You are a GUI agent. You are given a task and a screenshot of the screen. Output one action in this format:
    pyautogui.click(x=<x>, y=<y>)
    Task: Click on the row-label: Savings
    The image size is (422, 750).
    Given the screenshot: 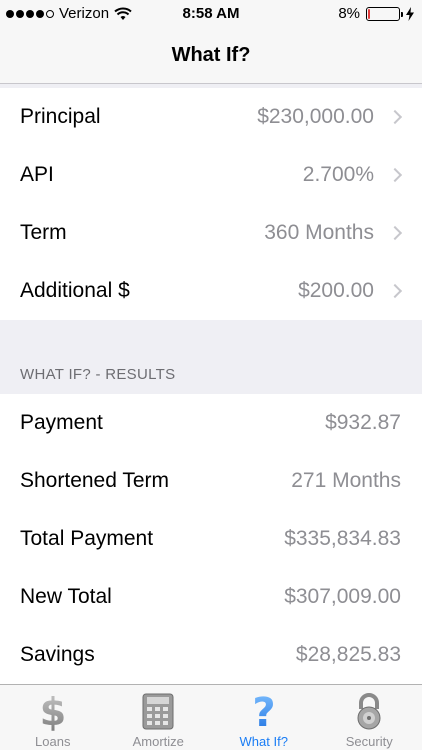 What is the action you would take?
    pyautogui.click(x=57, y=654)
    